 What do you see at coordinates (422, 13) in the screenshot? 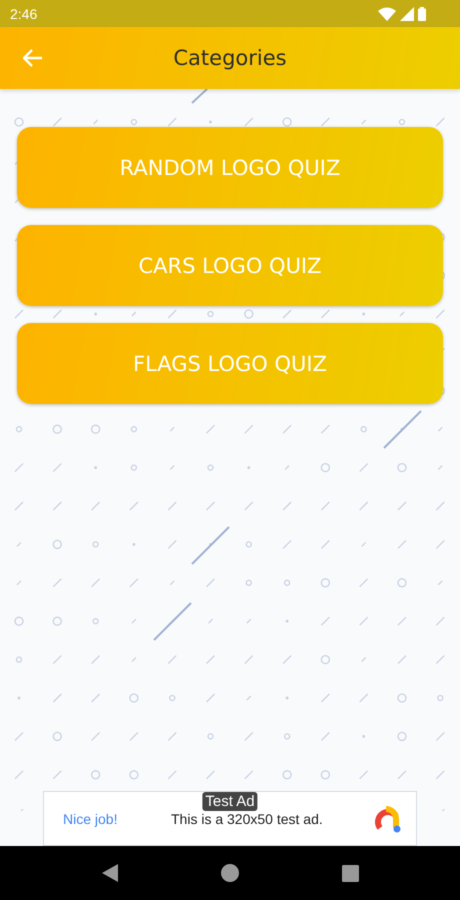
I see `battery-icon` at bounding box center [422, 13].